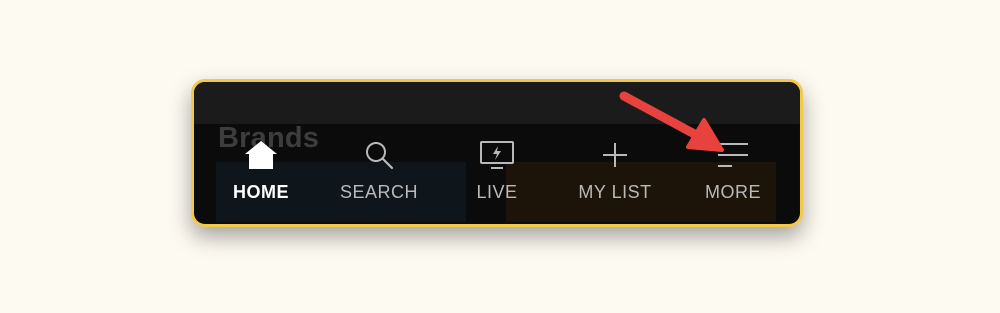 The image size is (1000, 313). I want to click on tab-label: LIVE, so click(497, 192).